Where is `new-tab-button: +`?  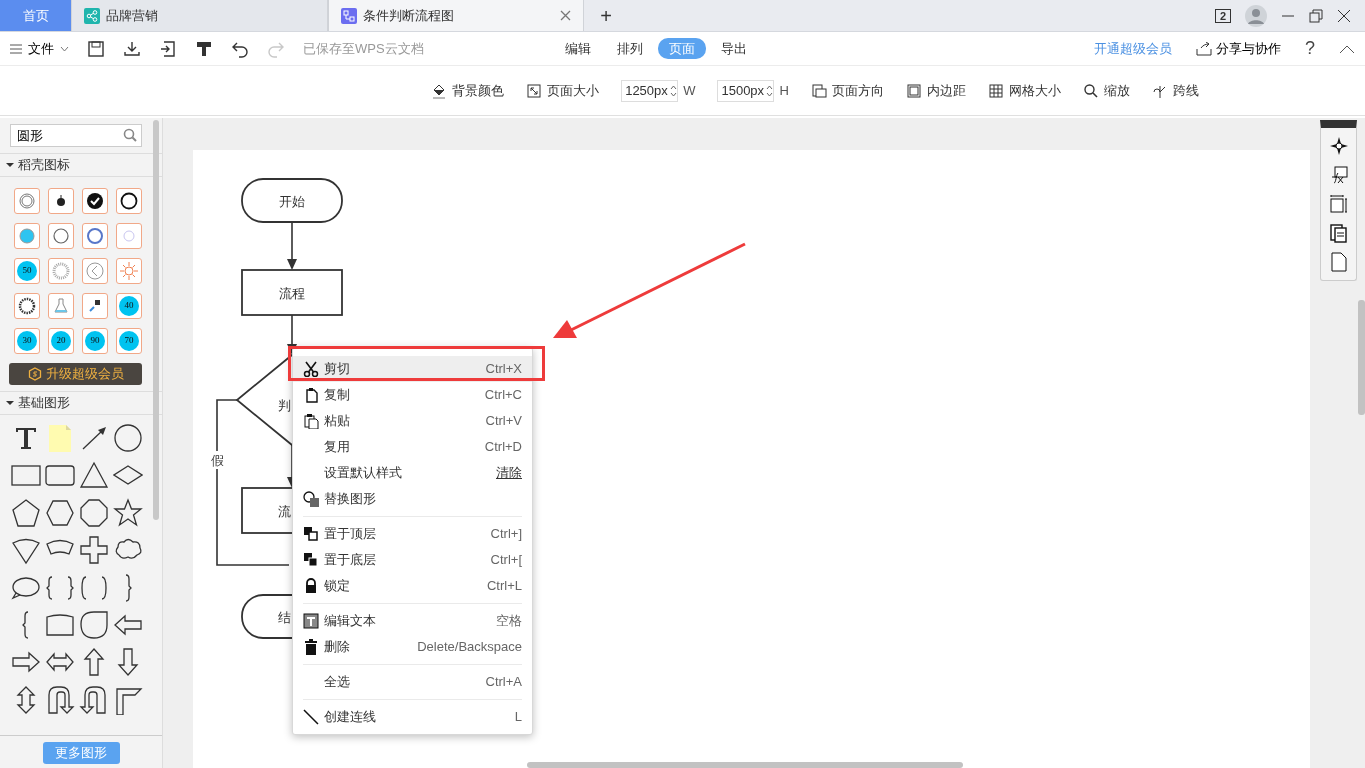
new-tab-button: + is located at coordinates (606, 15).